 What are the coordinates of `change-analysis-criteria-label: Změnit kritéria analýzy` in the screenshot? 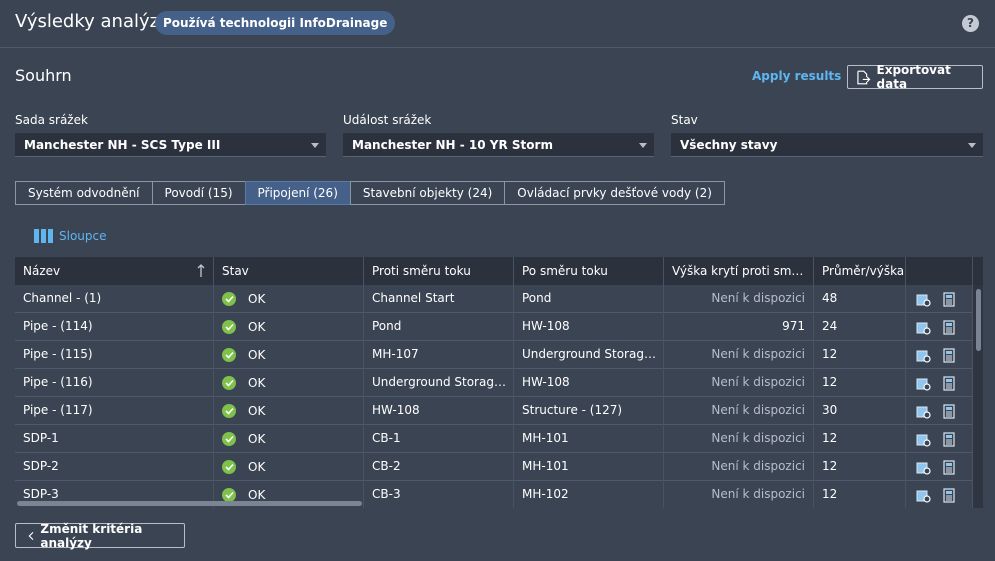 It's located at (91, 535).